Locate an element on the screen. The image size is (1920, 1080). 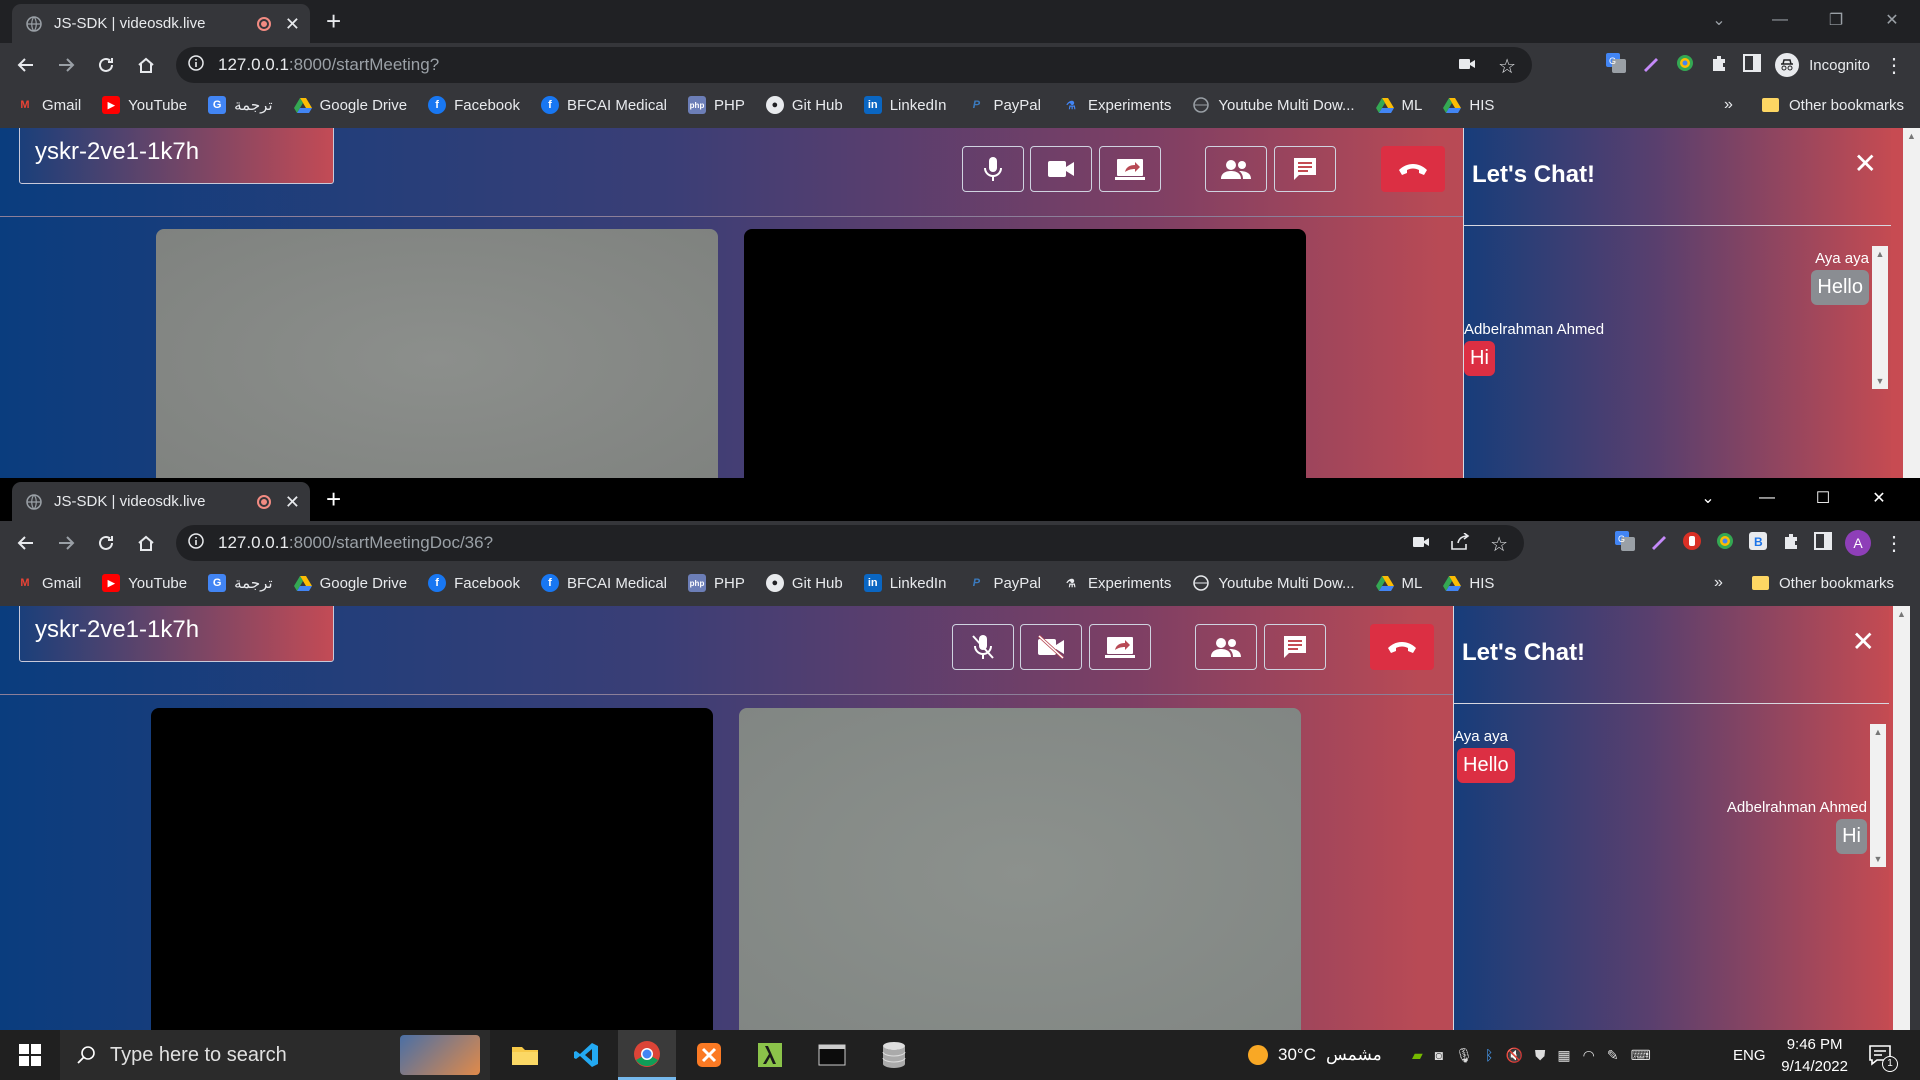
network-icon: ▦ is located at coordinates (1563, 1055).